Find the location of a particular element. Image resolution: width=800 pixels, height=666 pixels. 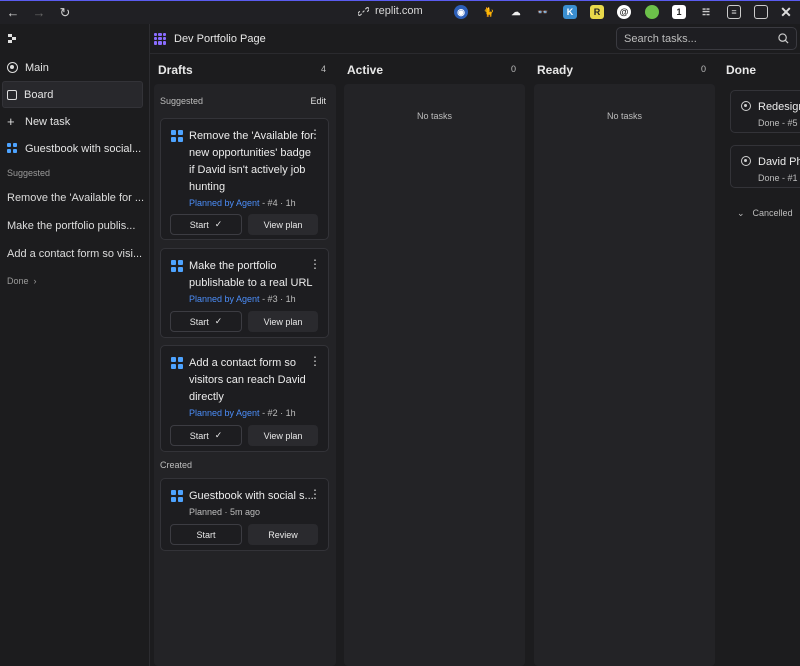

extension-icon-9: 1 is located at coordinates (679, 12).